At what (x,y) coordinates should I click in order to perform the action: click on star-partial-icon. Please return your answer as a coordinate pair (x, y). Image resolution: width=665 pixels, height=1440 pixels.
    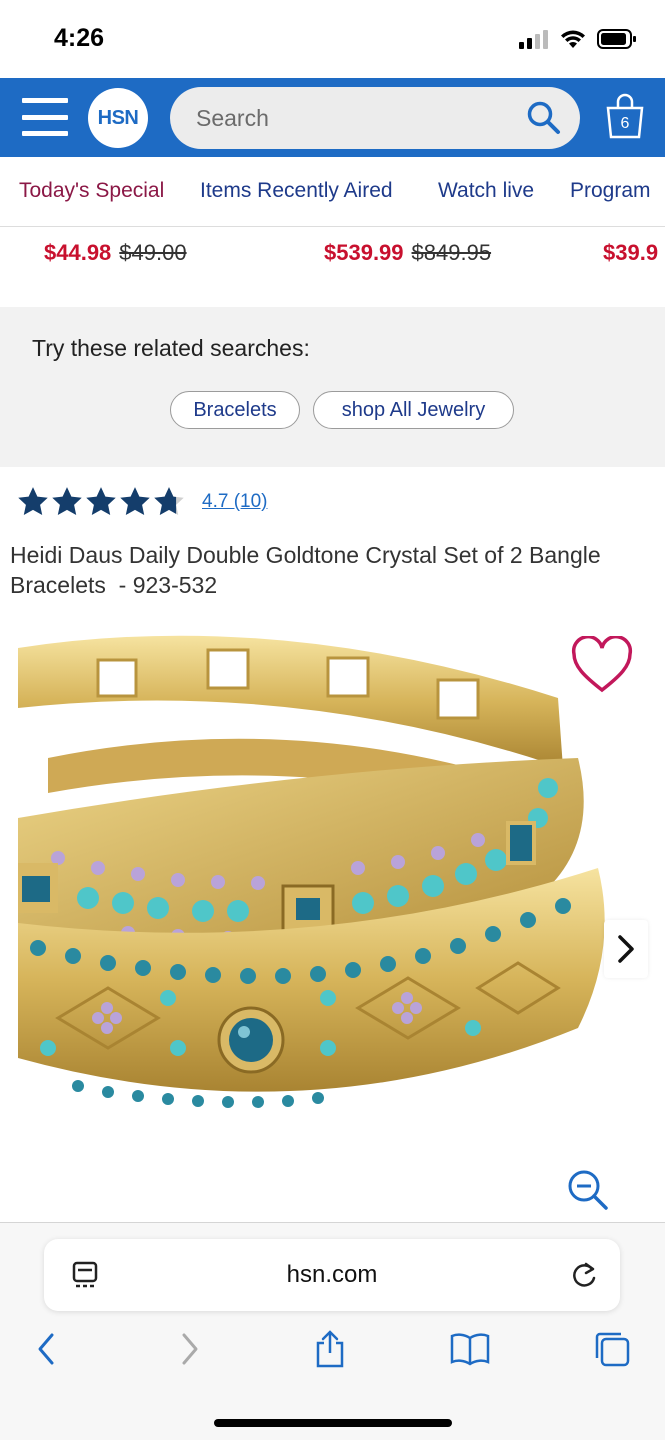
    Looking at the image, I should click on (169, 501).